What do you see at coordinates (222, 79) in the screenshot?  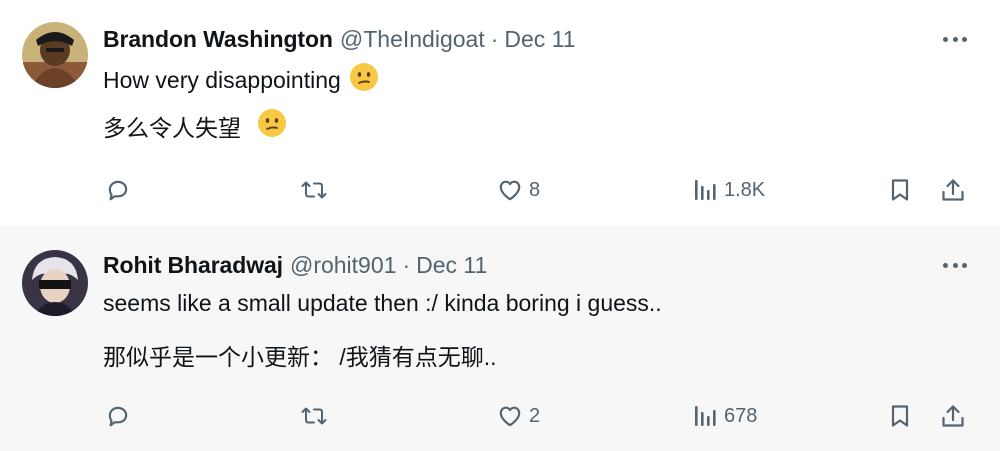 I see `post-text: How very disappointing` at bounding box center [222, 79].